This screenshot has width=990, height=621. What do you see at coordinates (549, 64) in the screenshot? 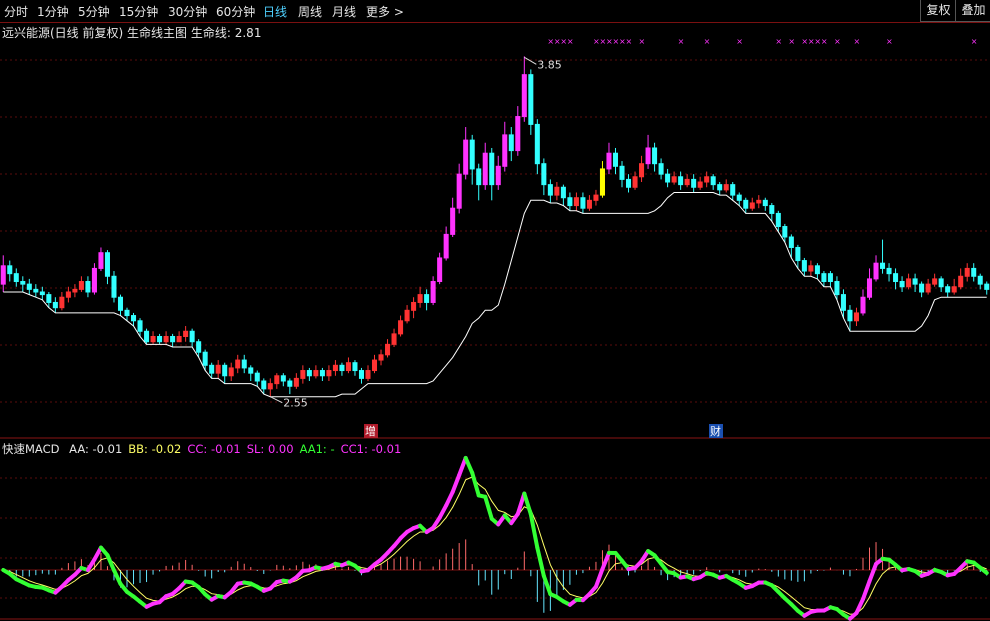
I see `high-label: 3.85` at bounding box center [549, 64].